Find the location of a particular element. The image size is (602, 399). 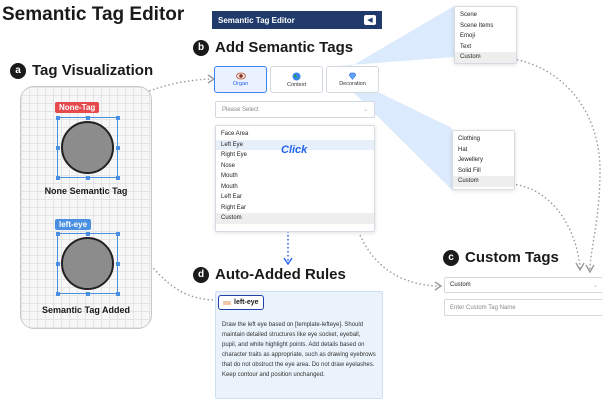

context-options-menu: Scene Scene Items Emoji Text Custom is located at coordinates (485, 35).